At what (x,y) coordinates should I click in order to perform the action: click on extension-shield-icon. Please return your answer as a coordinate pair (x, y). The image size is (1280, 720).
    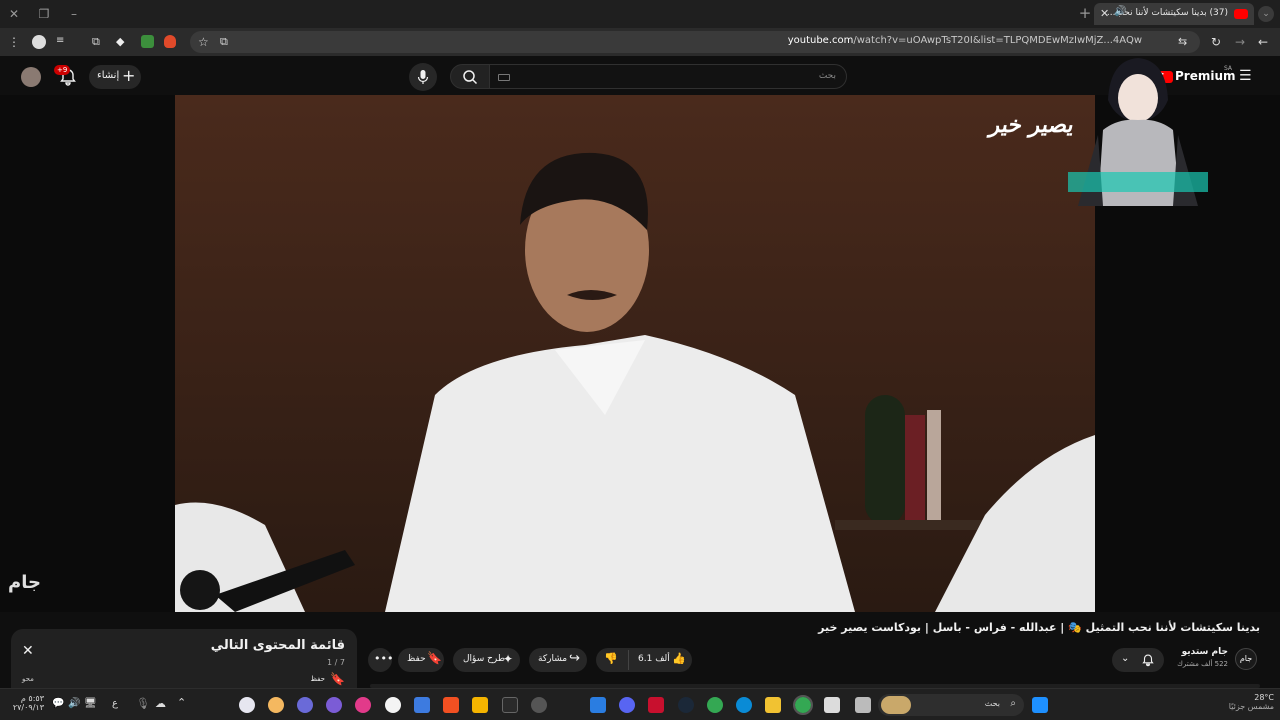
    Looking at the image, I should click on (170, 41).